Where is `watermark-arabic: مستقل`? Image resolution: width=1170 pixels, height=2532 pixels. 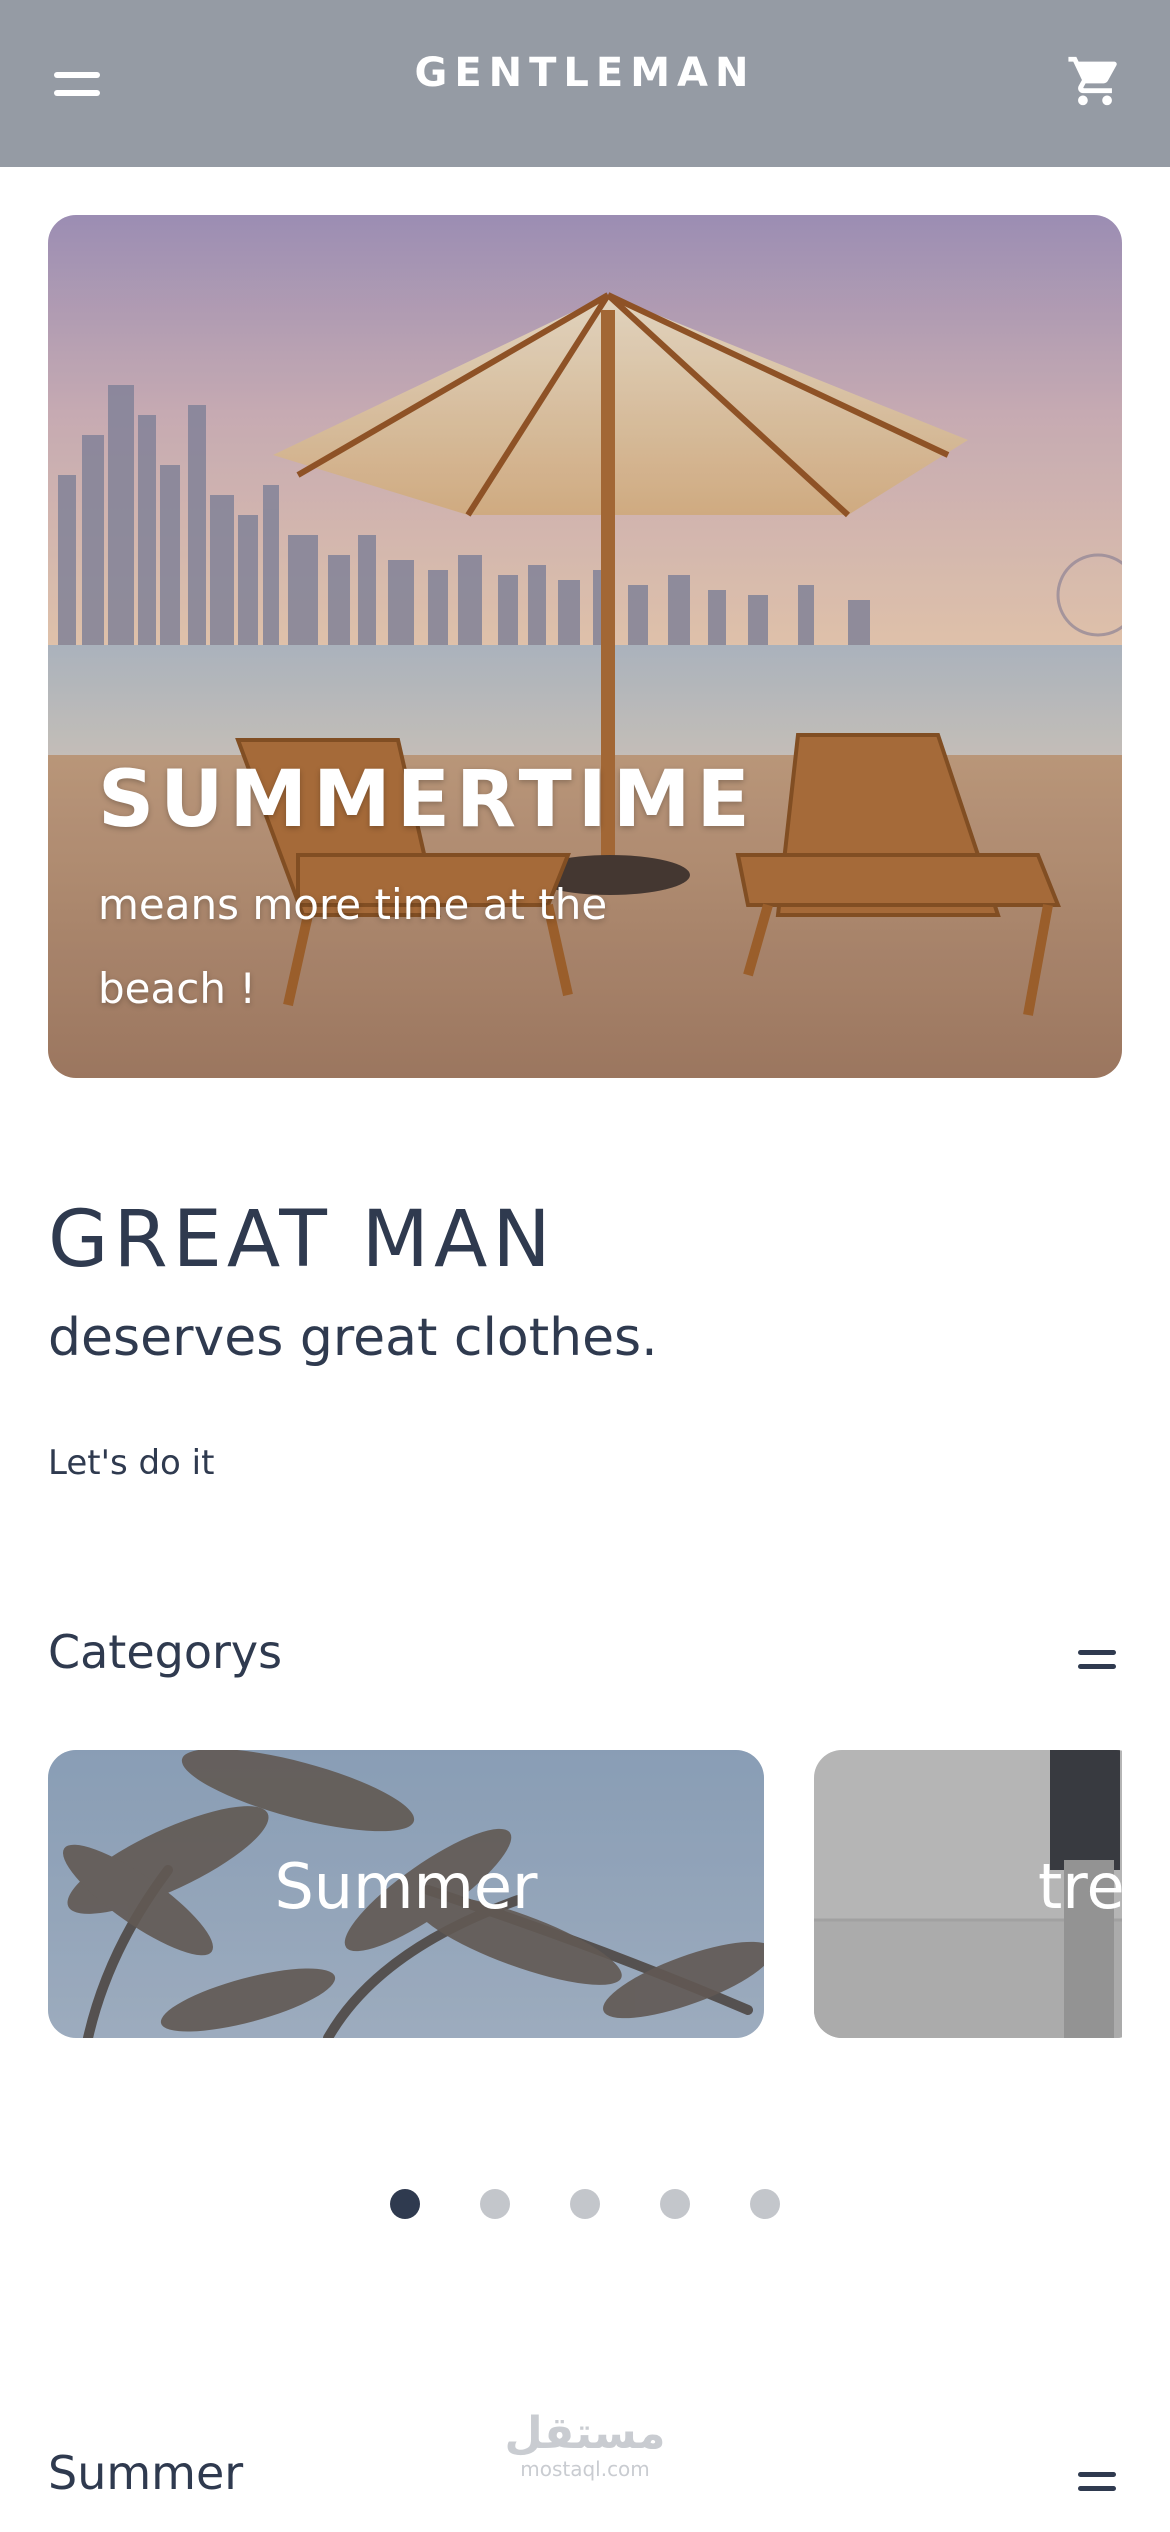 watermark-arabic: مستقل is located at coordinates (585, 2433).